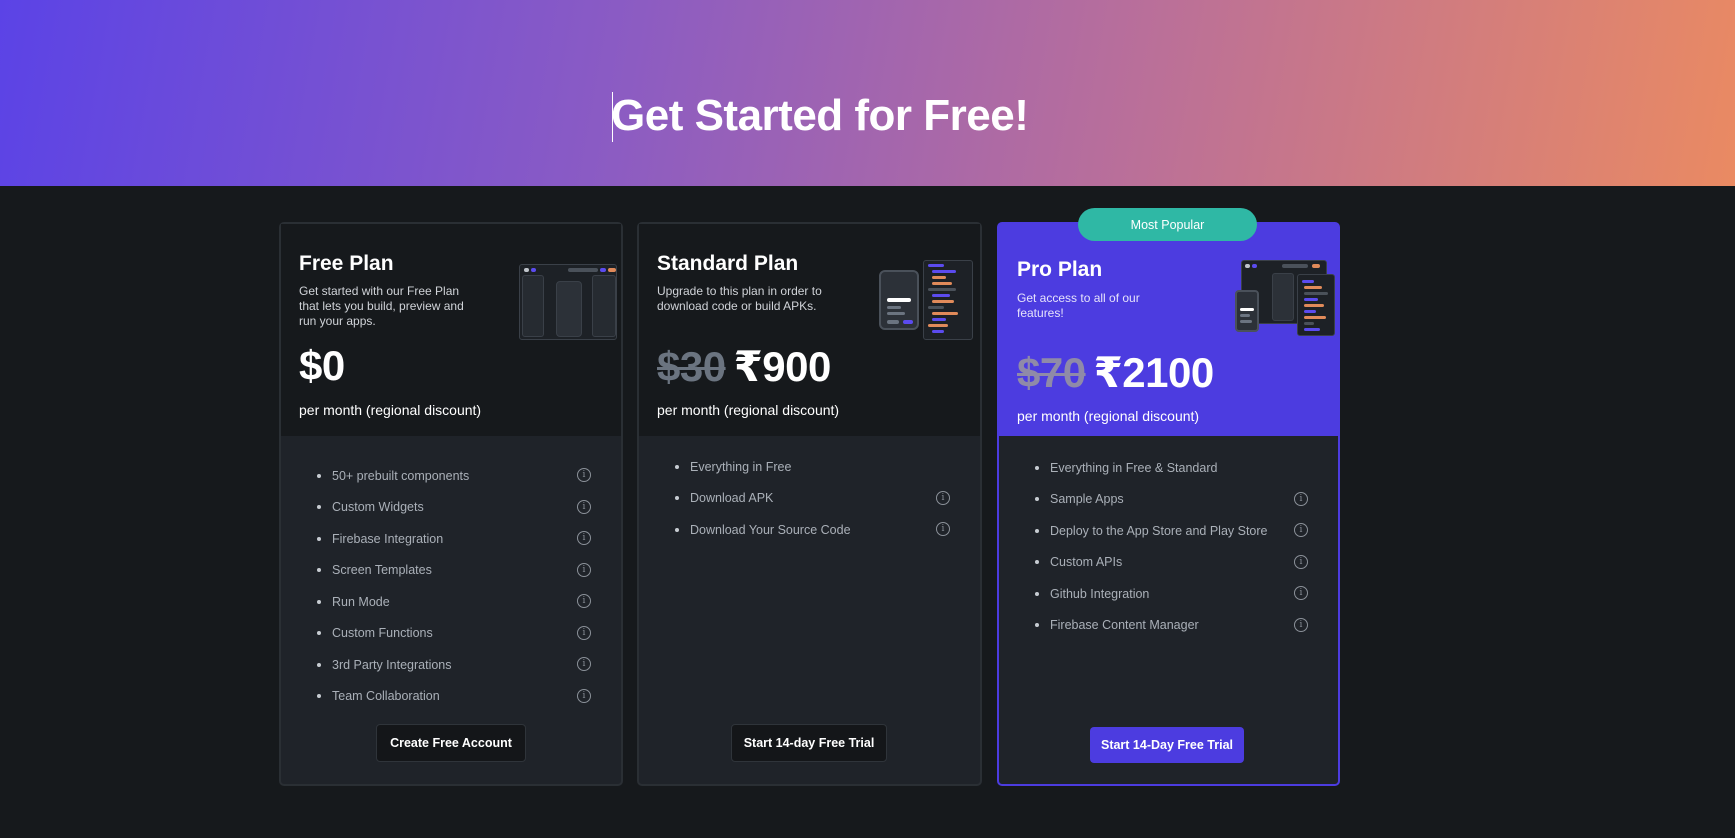 The height and width of the screenshot is (838, 1735). Describe the element at coordinates (454, 508) in the screenshot. I see `list-item: Custom Widgets i` at that location.